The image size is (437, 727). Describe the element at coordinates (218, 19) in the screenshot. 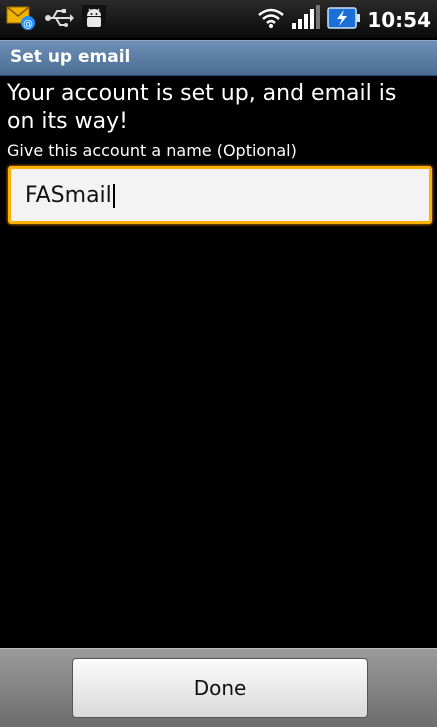

I see `status-bar: @ 10:54` at that location.